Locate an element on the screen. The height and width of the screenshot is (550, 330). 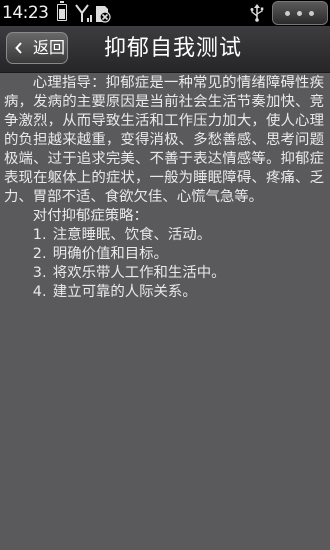
list-item-text: 明确价值和目标。 is located at coordinates (110, 254).